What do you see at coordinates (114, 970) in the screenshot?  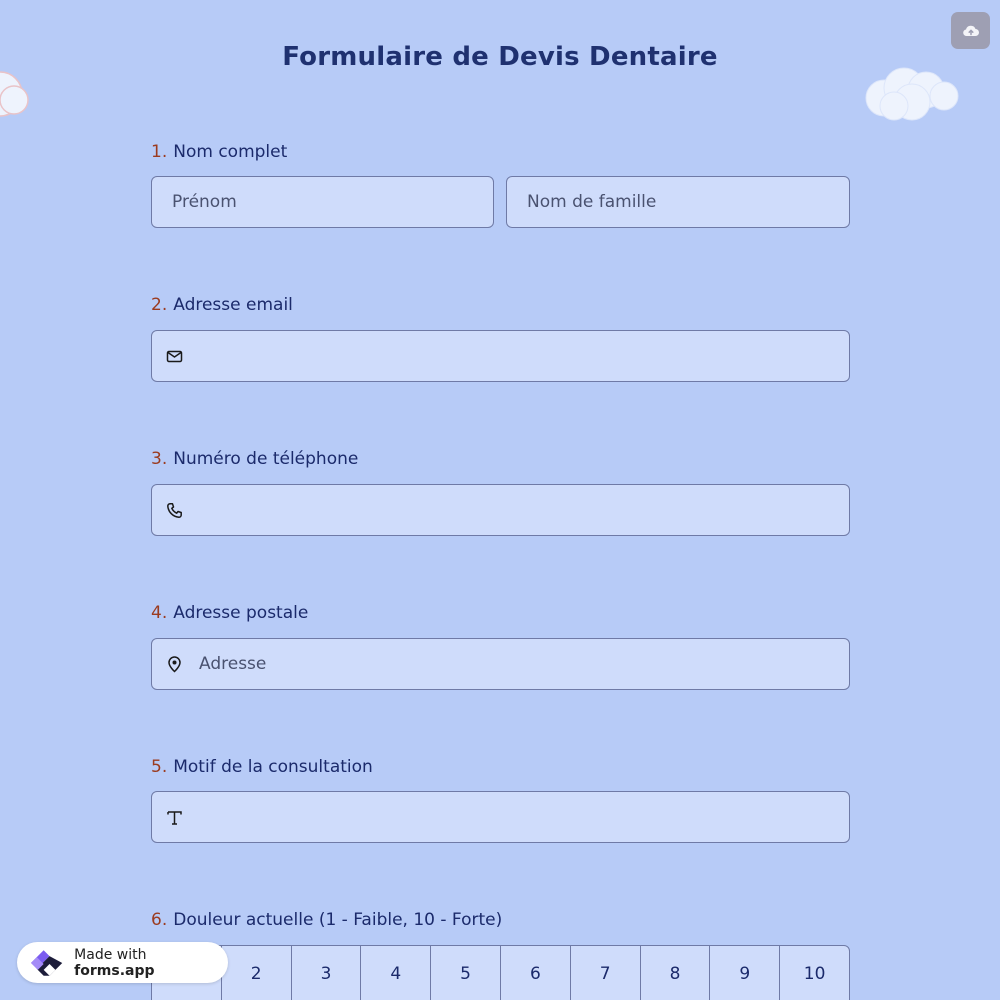 I see `badge-brand: forms.app` at bounding box center [114, 970].